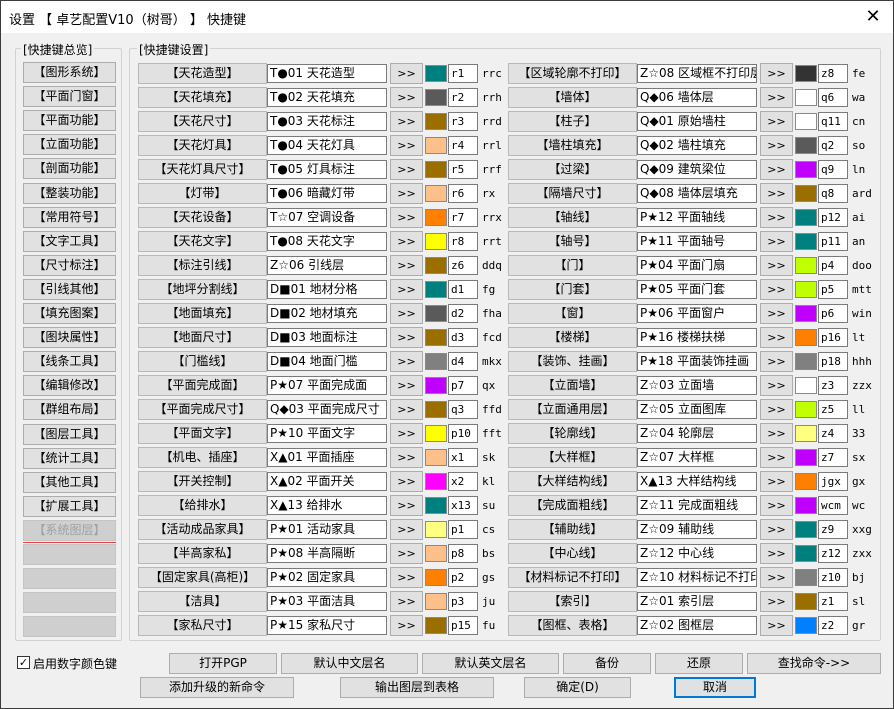 The width and height of the screenshot is (894, 709). Describe the element at coordinates (572, 601) in the screenshot. I see `category-button: 【索引】` at that location.